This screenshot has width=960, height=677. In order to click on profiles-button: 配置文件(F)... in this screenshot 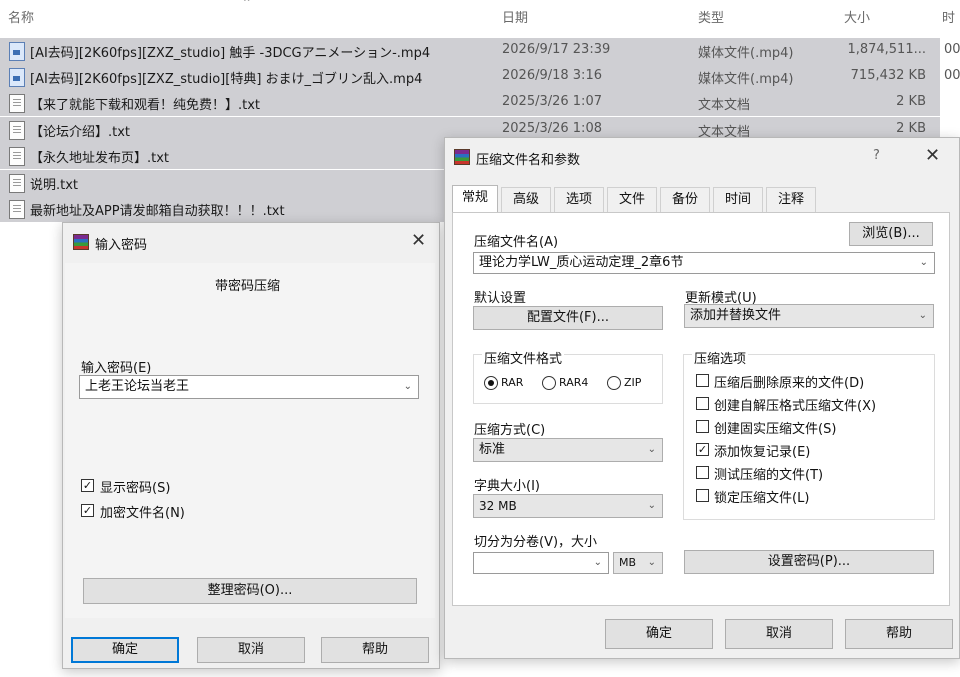, I will do `click(568, 318)`.